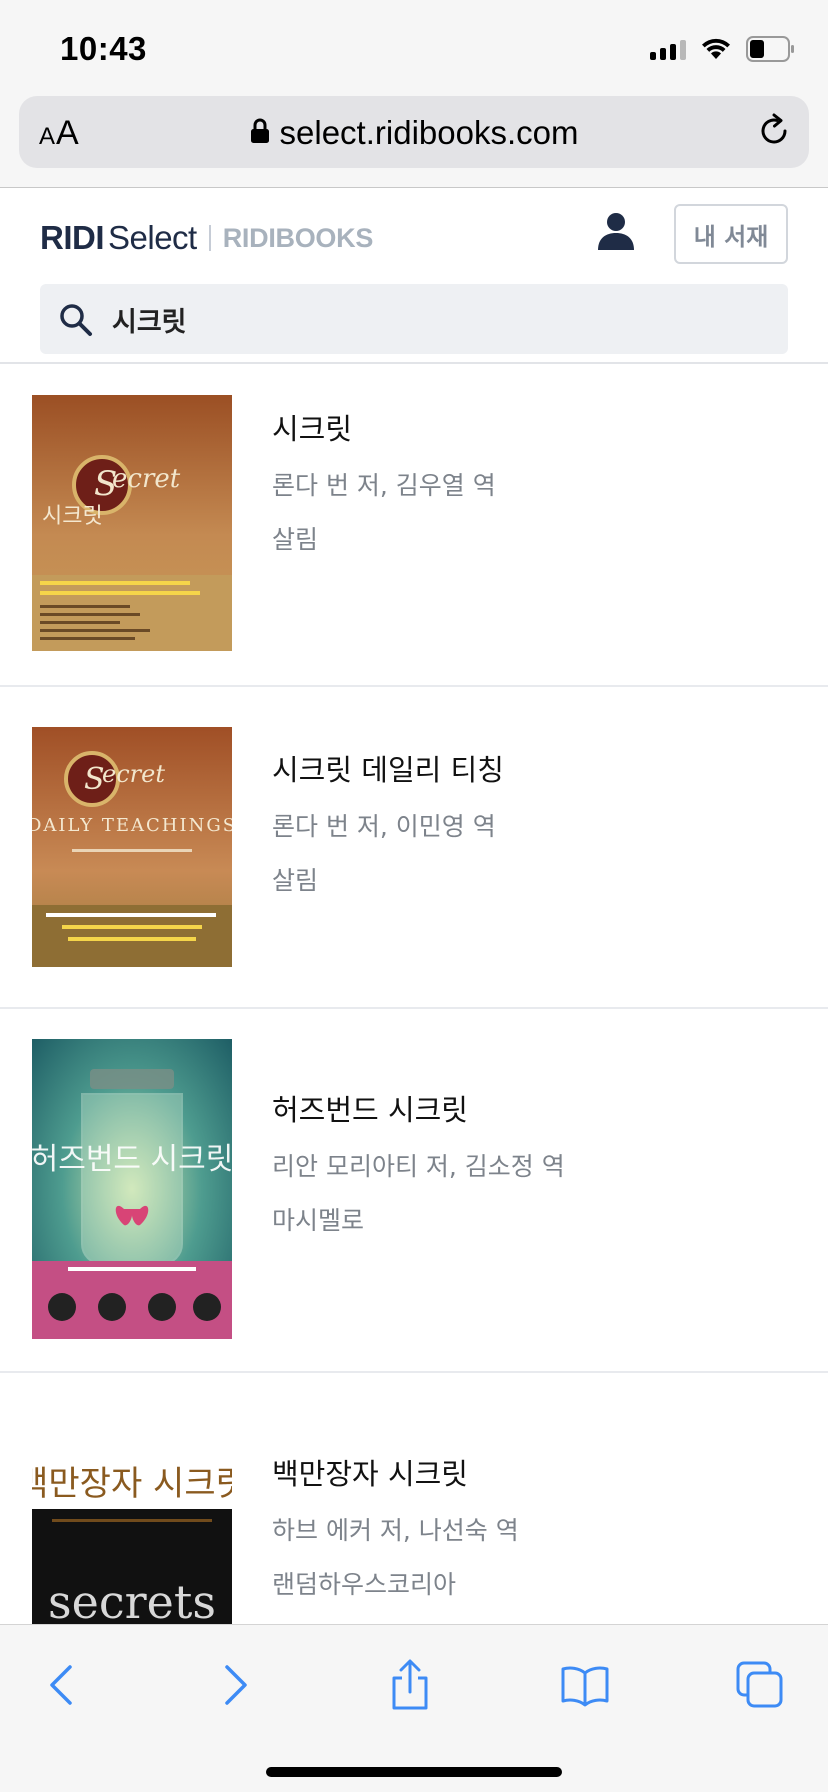 The image size is (828, 1792). What do you see at coordinates (771, 49) in the screenshot?
I see `battery-icon` at bounding box center [771, 49].